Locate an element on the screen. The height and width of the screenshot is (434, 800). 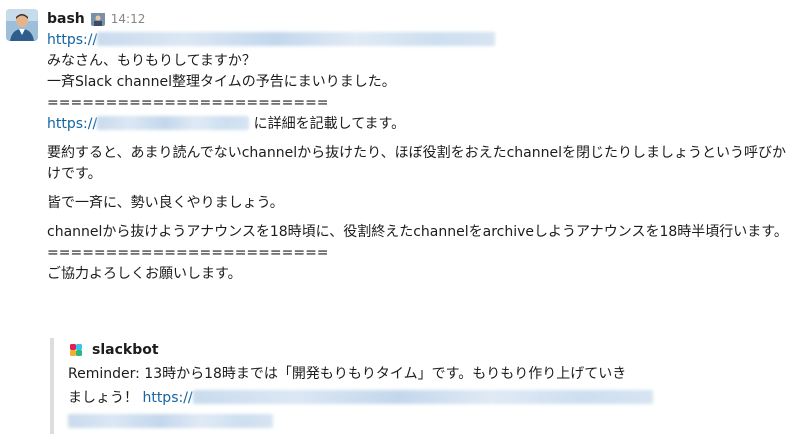
author-name: bash is located at coordinates (66, 19).